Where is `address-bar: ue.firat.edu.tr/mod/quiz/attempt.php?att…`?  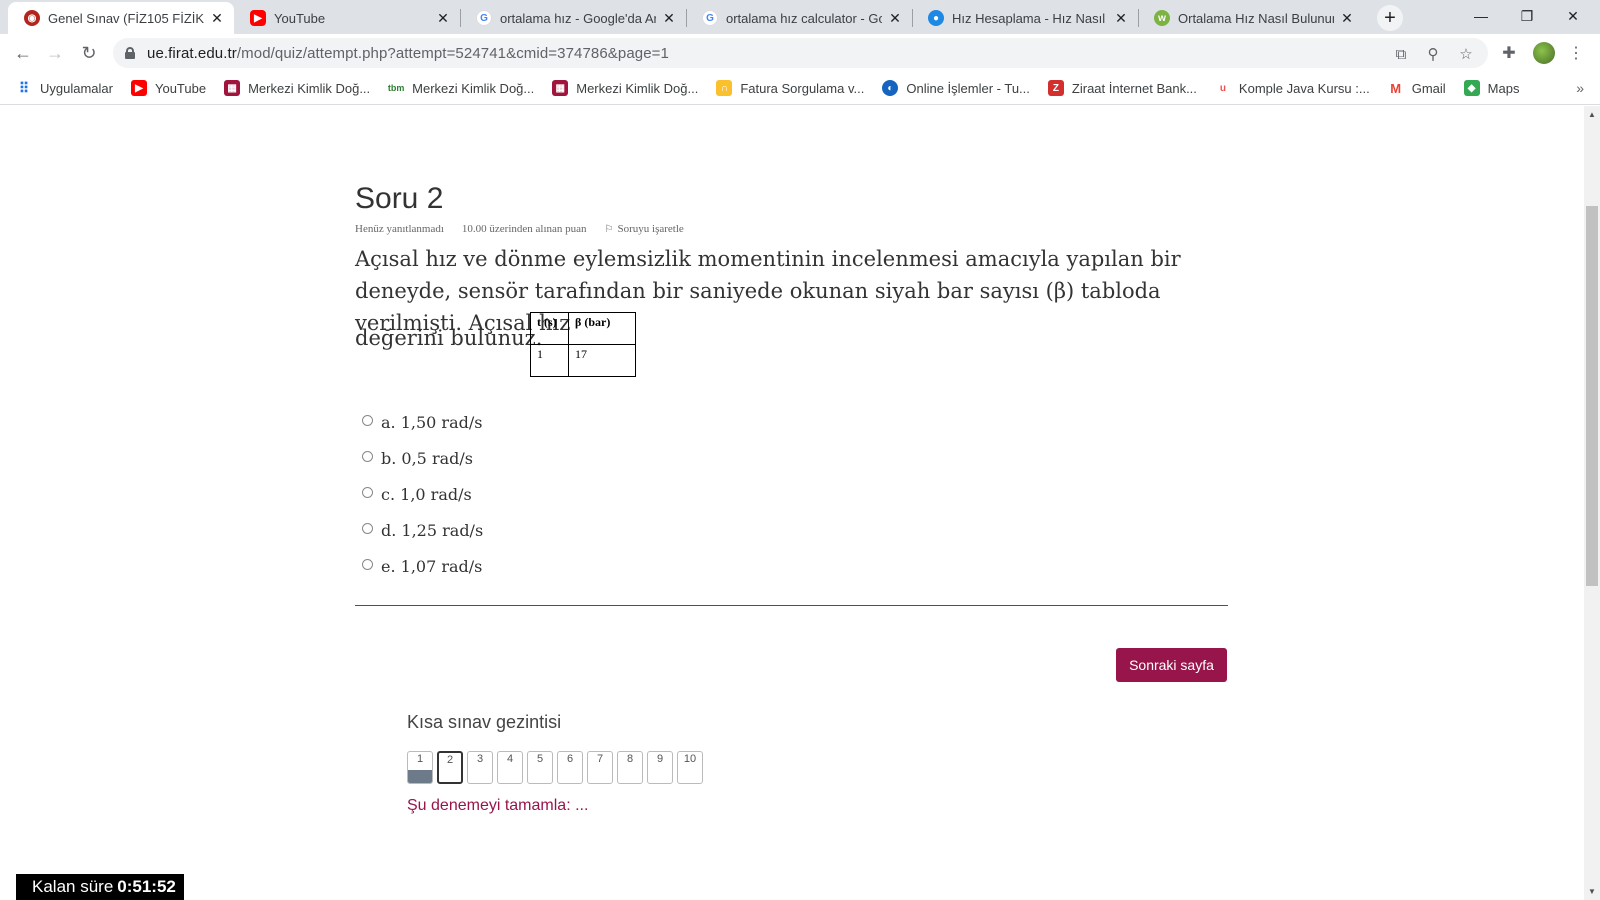 address-bar: ue.firat.edu.tr/mod/quiz/attempt.php?att… is located at coordinates (800, 53).